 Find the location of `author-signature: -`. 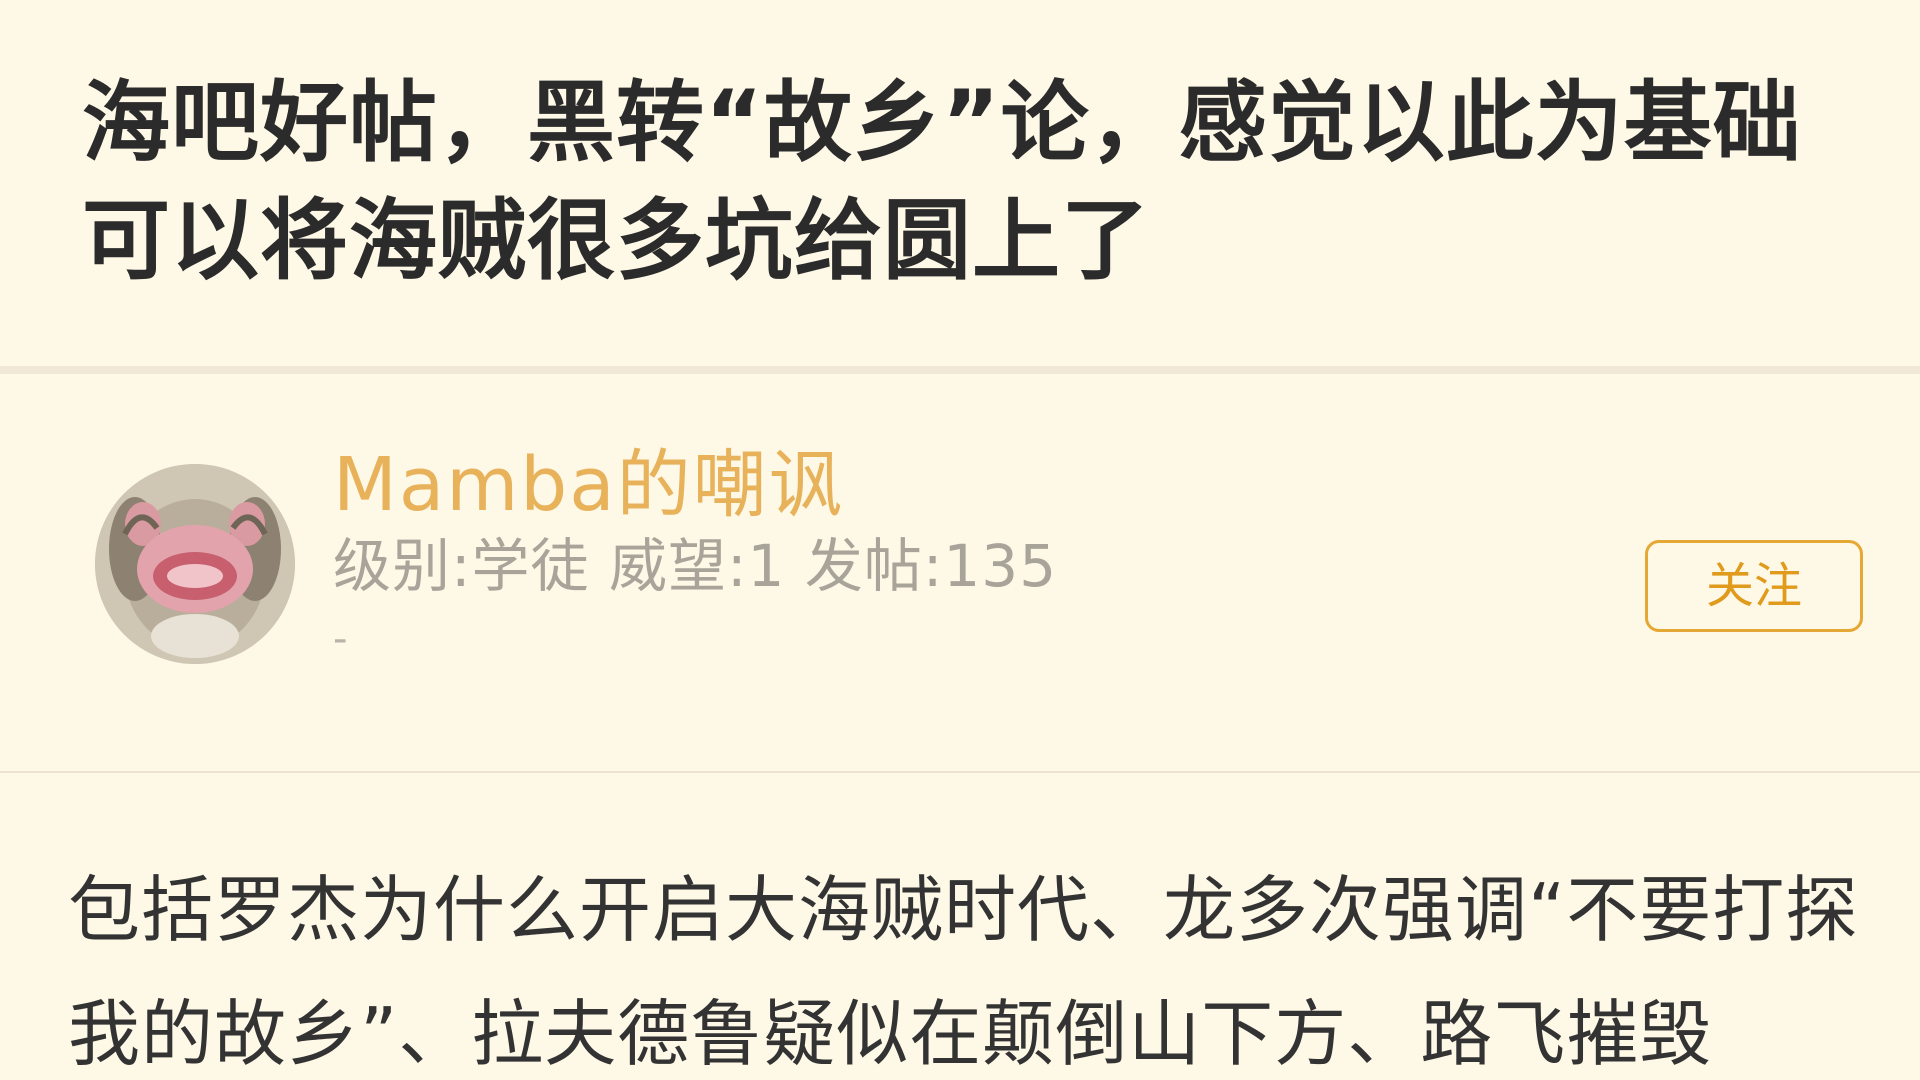

author-signature: - is located at coordinates (340, 639).